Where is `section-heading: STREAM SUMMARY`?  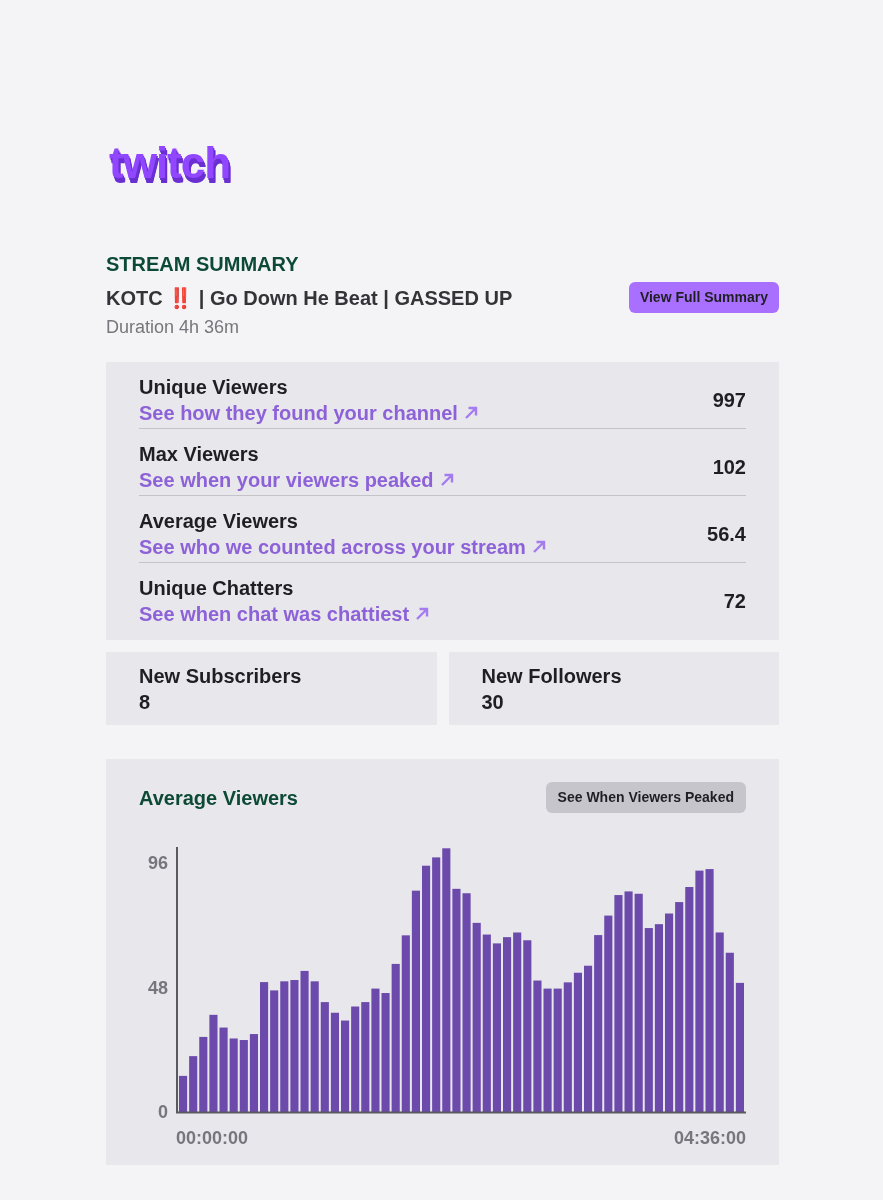 section-heading: STREAM SUMMARY is located at coordinates (203, 264).